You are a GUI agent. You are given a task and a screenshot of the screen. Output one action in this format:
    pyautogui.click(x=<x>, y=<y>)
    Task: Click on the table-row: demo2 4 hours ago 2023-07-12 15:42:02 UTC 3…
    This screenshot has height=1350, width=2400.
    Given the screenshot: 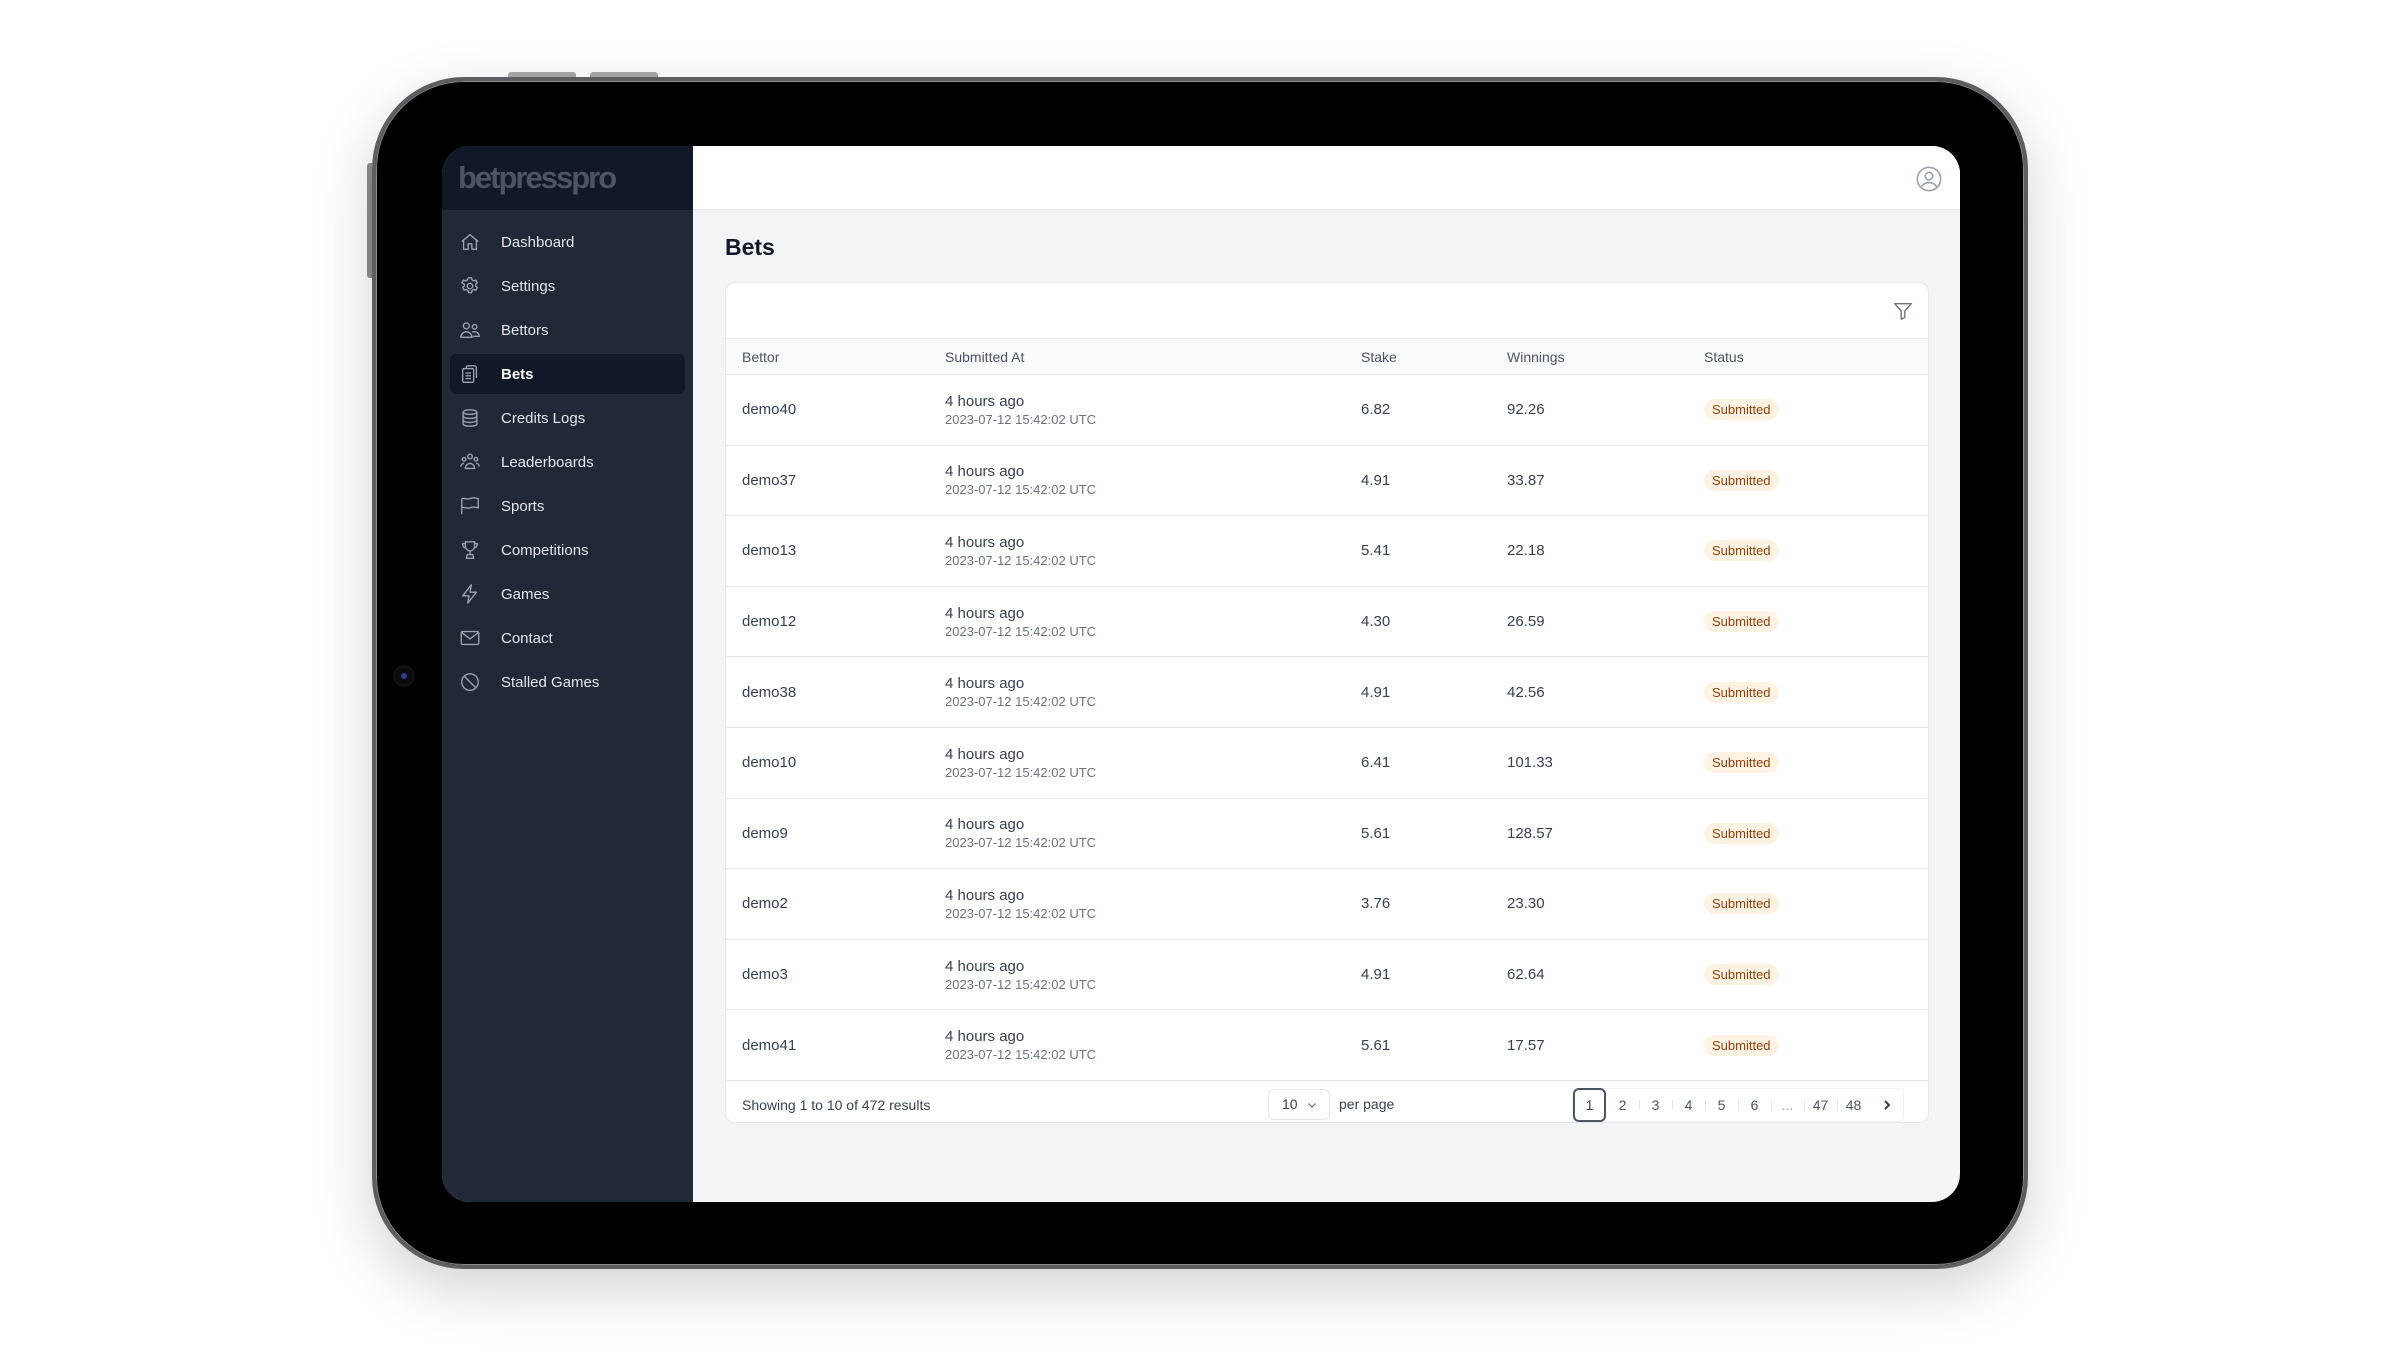 What is the action you would take?
    pyautogui.click(x=1327, y=904)
    